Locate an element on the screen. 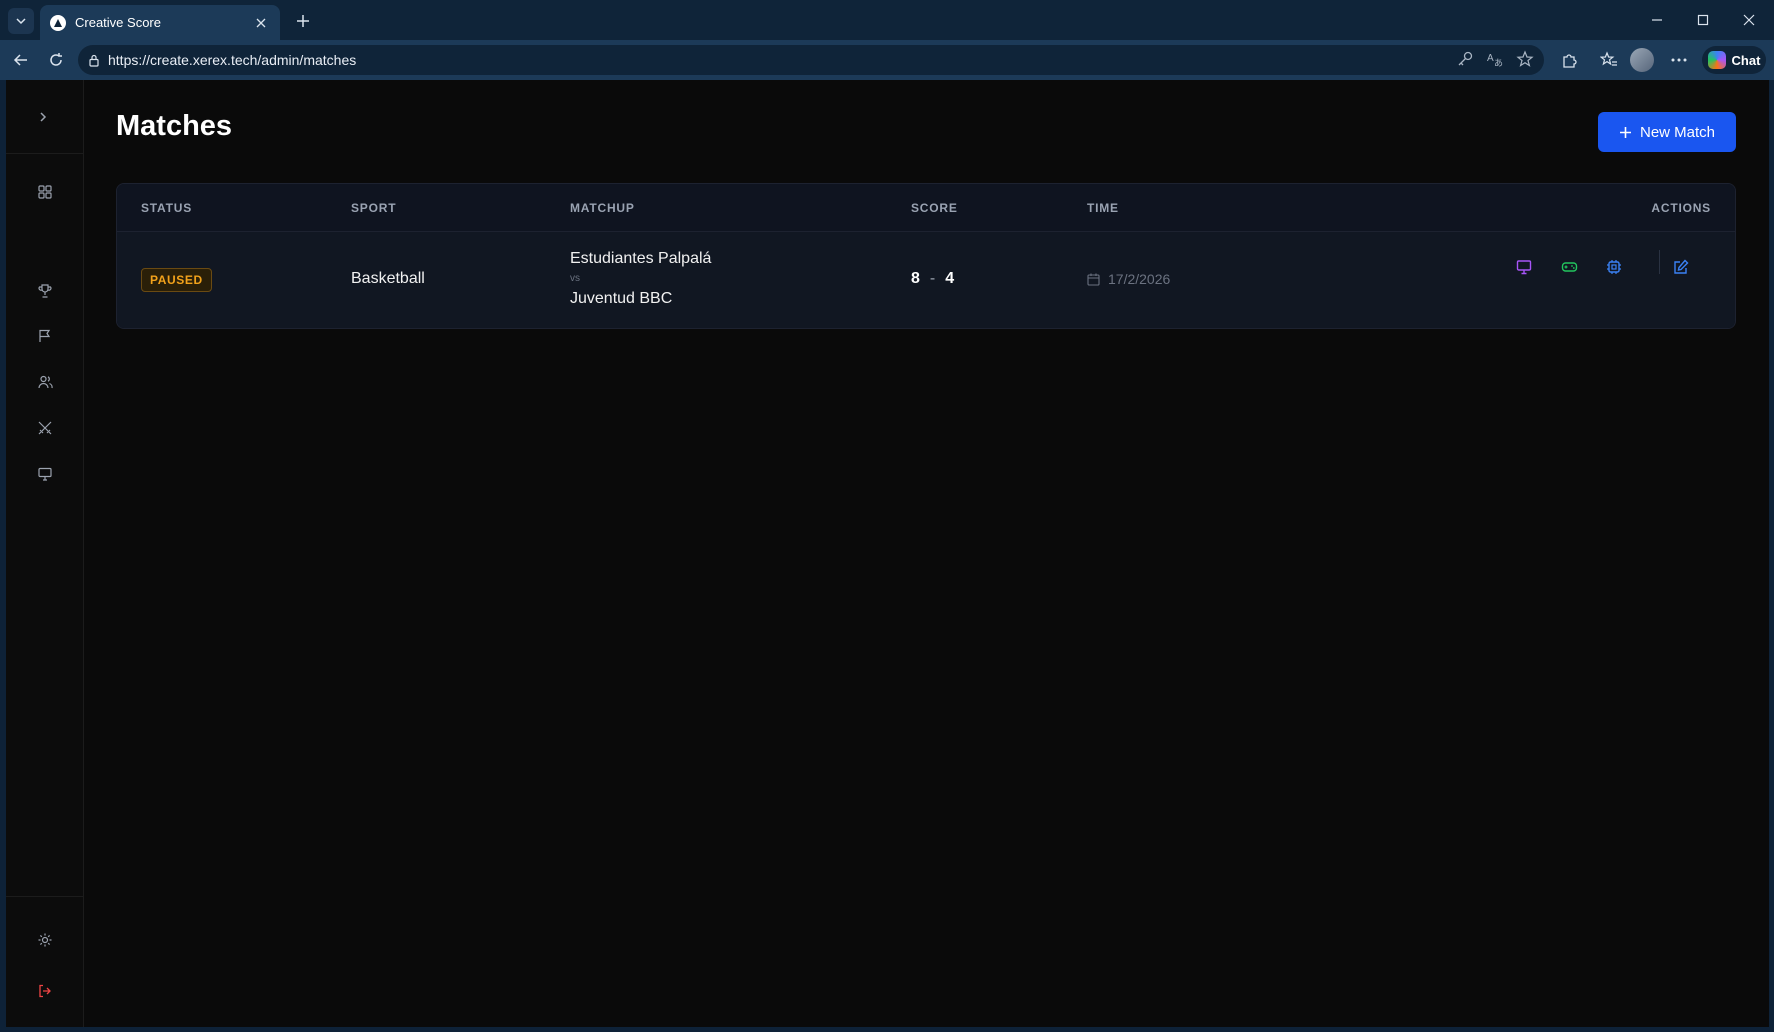 The height and width of the screenshot is (1032, 1774). away-score: 4 is located at coordinates (950, 278).